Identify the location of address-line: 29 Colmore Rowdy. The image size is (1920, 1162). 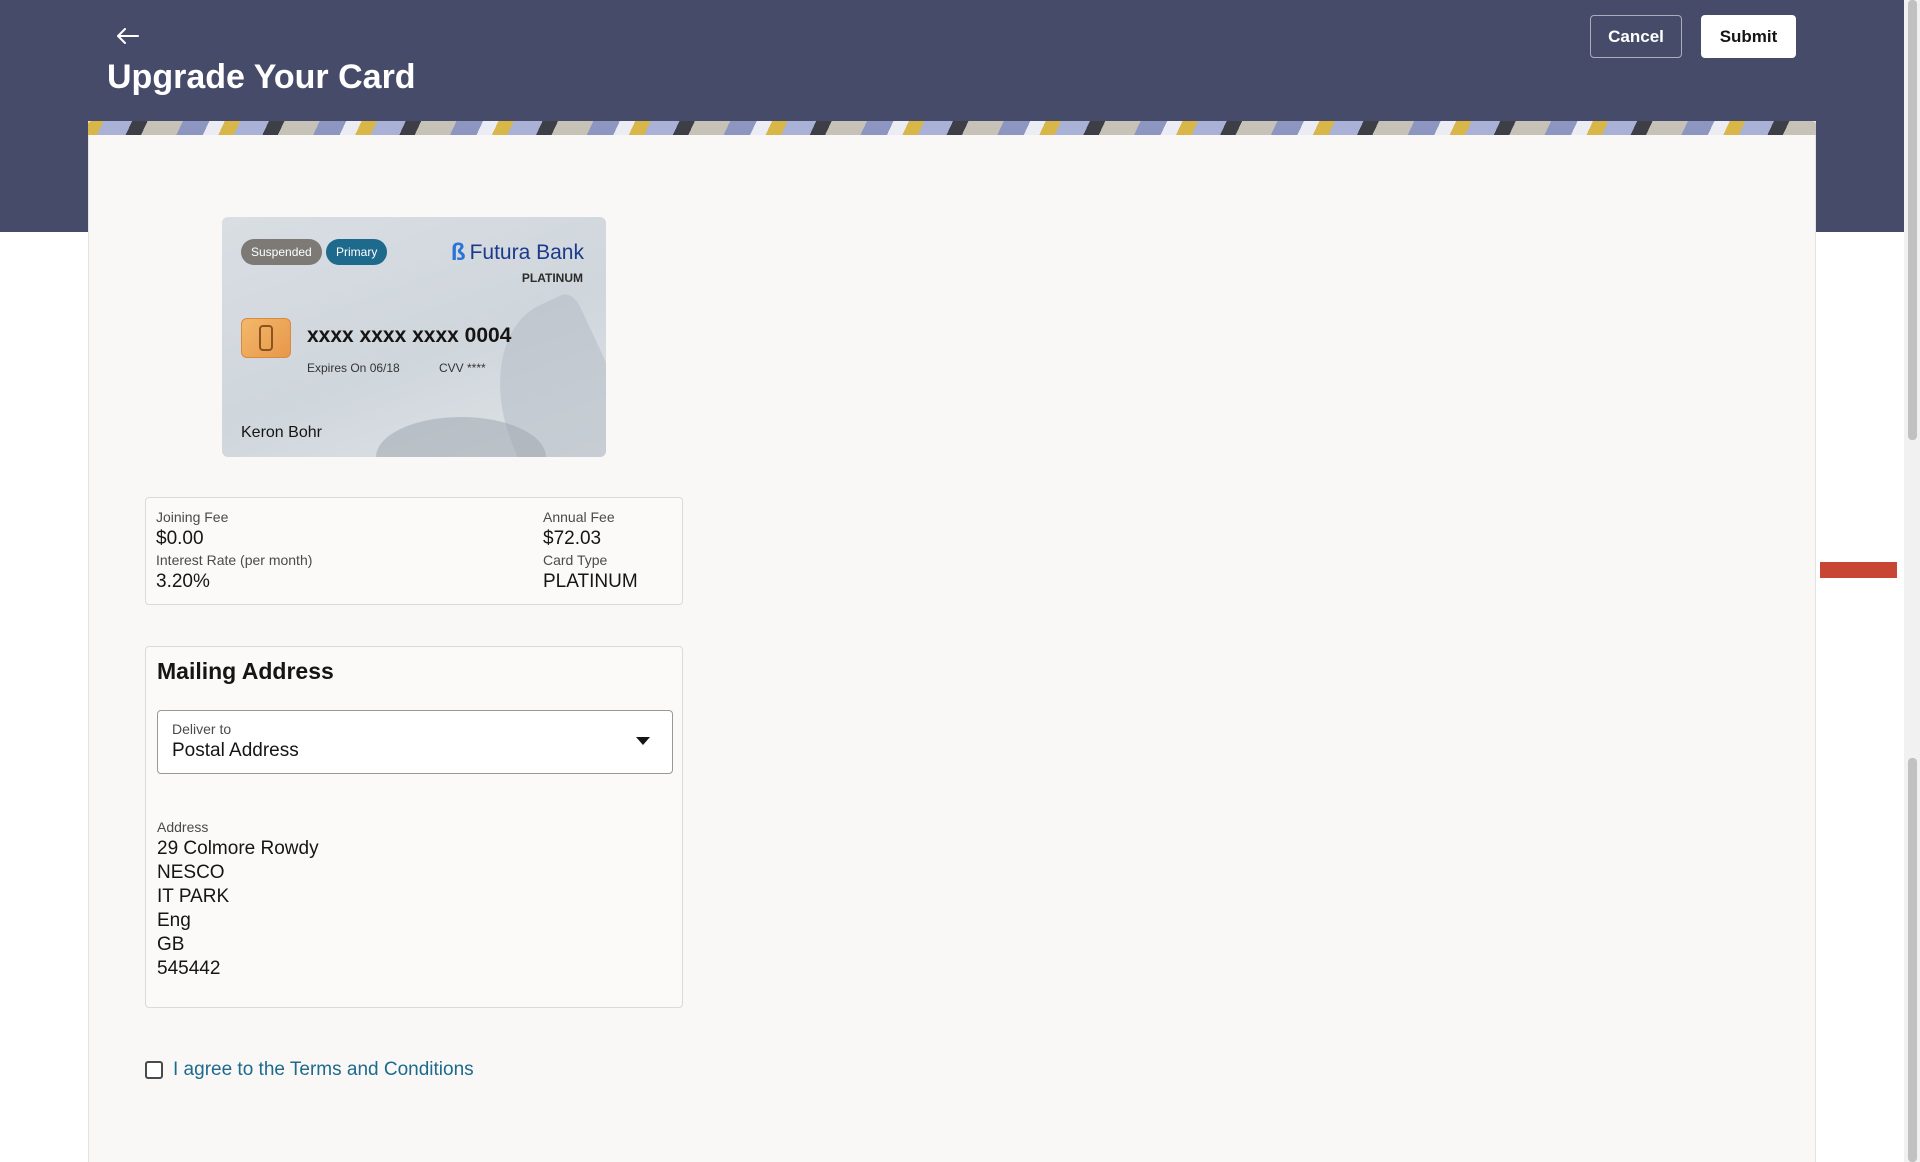
(238, 848).